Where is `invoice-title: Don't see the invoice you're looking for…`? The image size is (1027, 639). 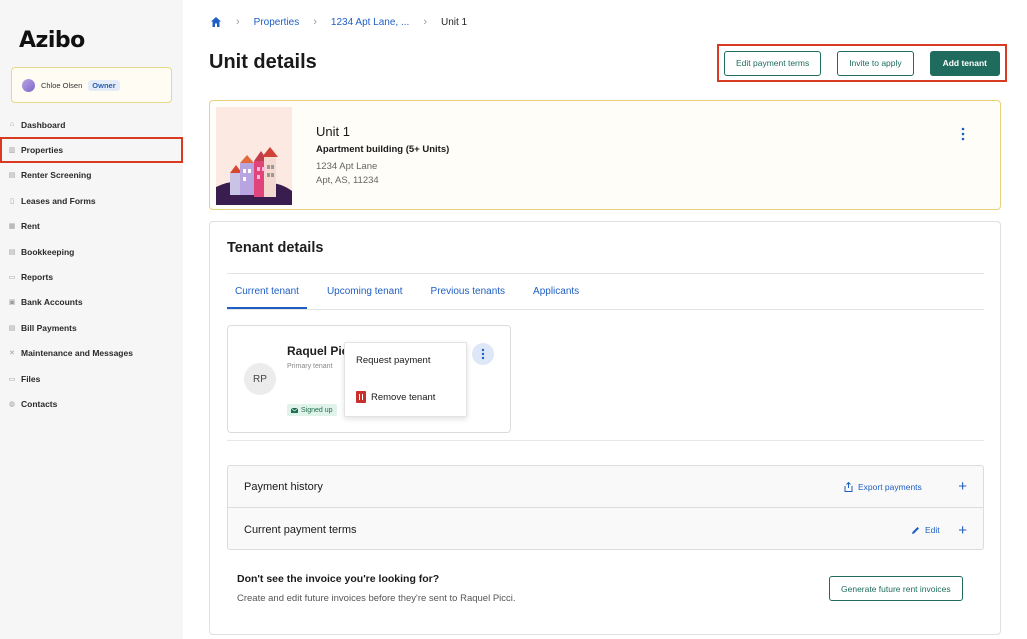 invoice-title: Don't see the invoice you're looking for… is located at coordinates (338, 579).